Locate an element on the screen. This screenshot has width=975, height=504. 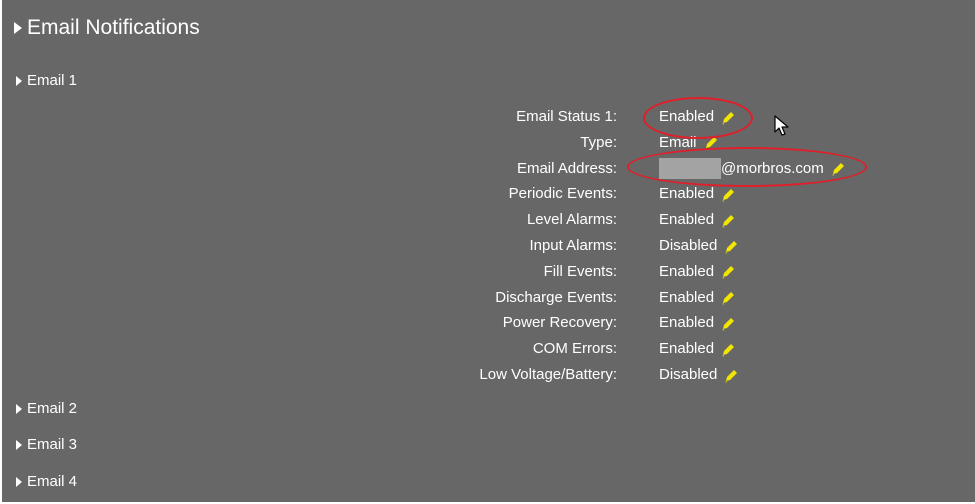
setting-row-fill-events: Fill Events: Enabled is located at coordinates (488, 271).